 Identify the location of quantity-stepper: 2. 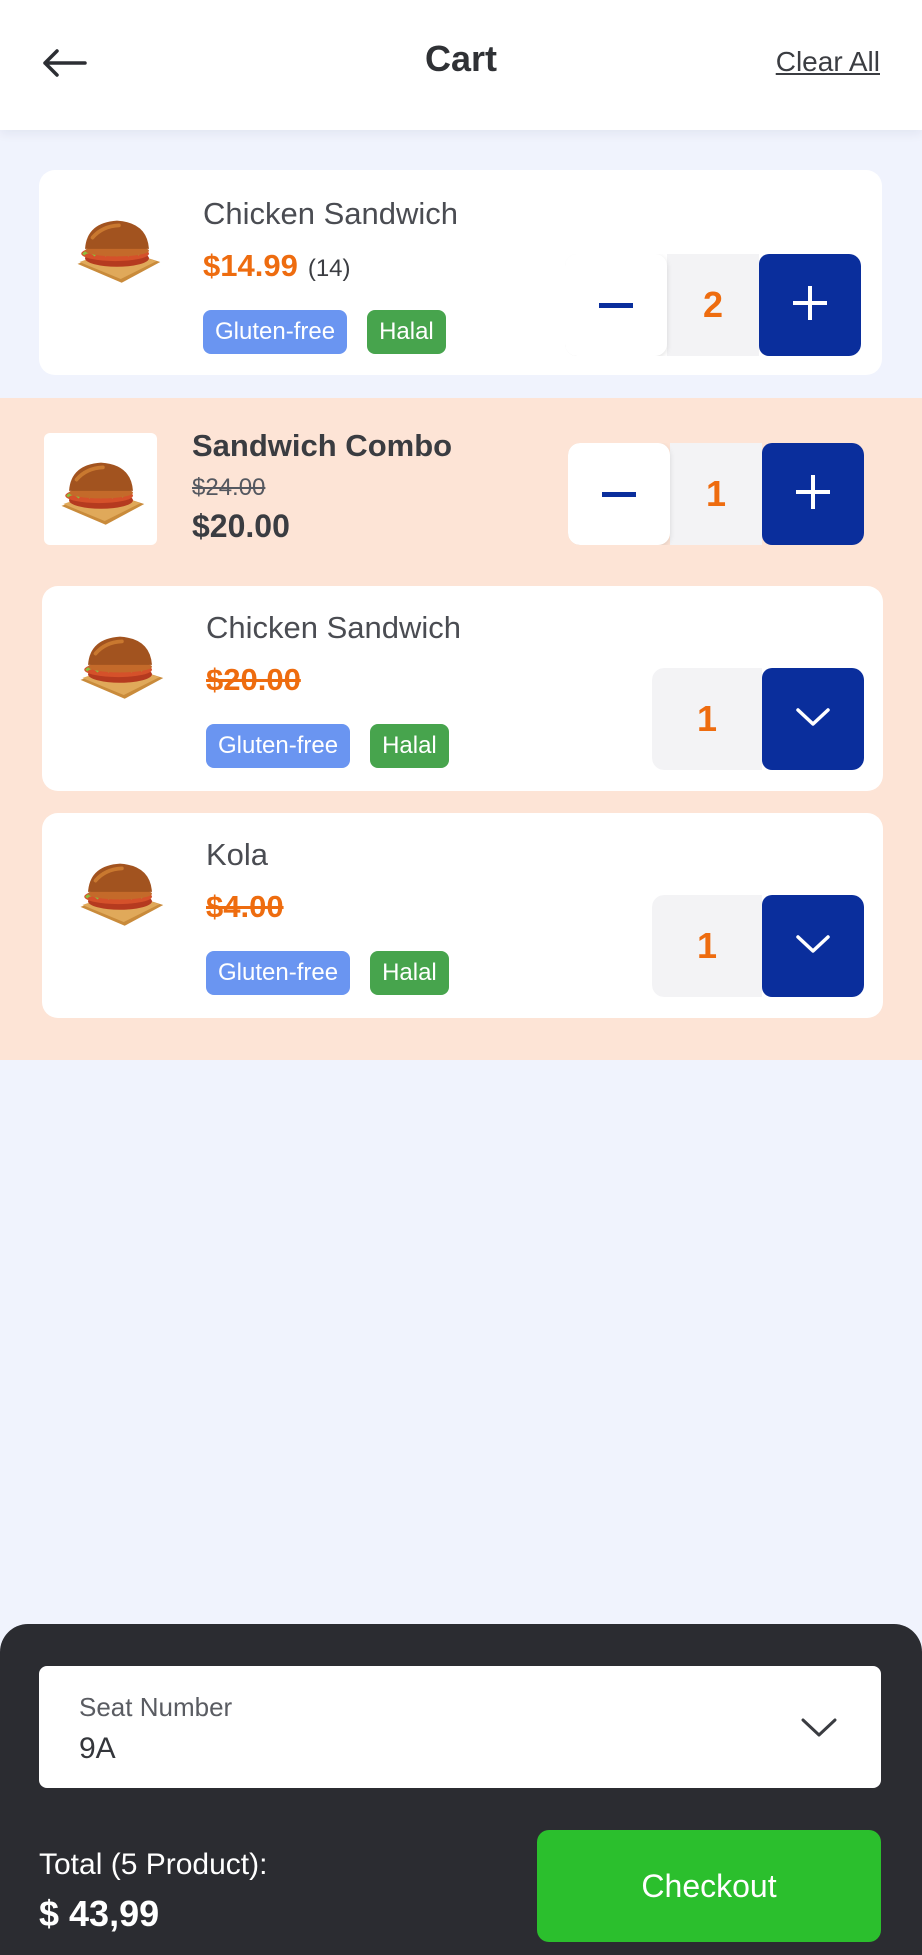
(713, 305).